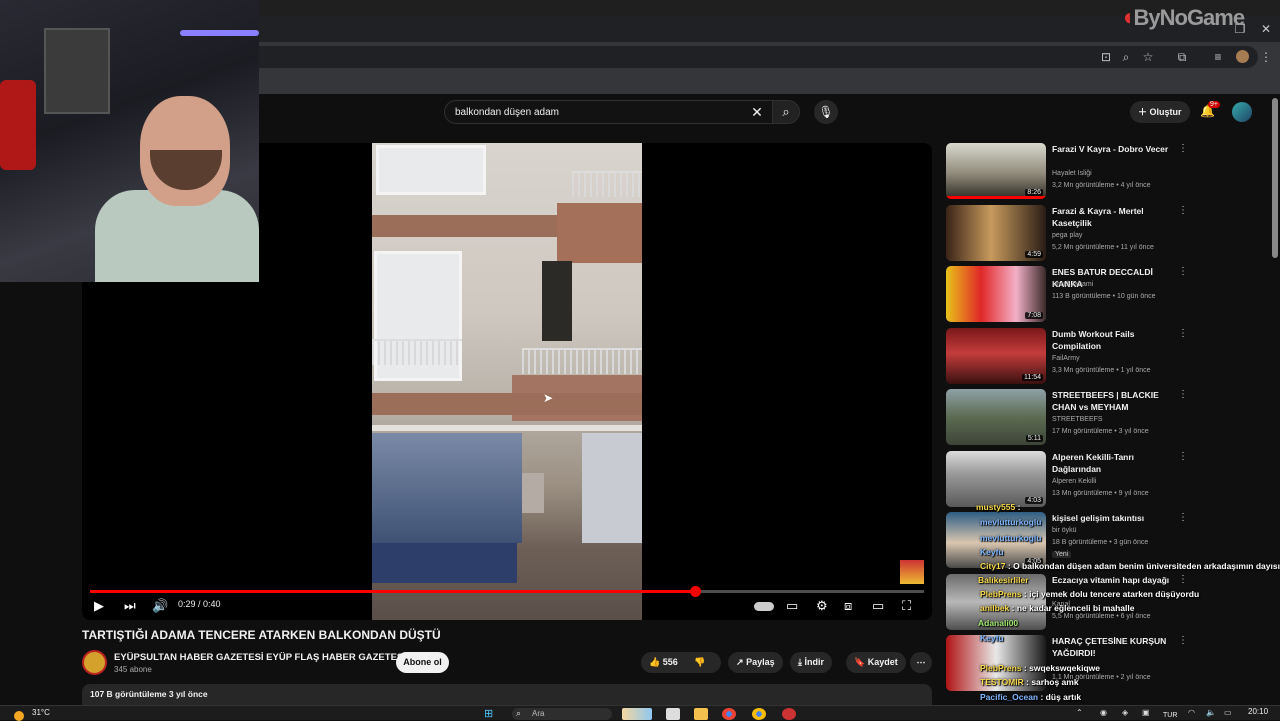  Describe the element at coordinates (654, 662) in the screenshot. I see `like-icon: 👍` at that location.